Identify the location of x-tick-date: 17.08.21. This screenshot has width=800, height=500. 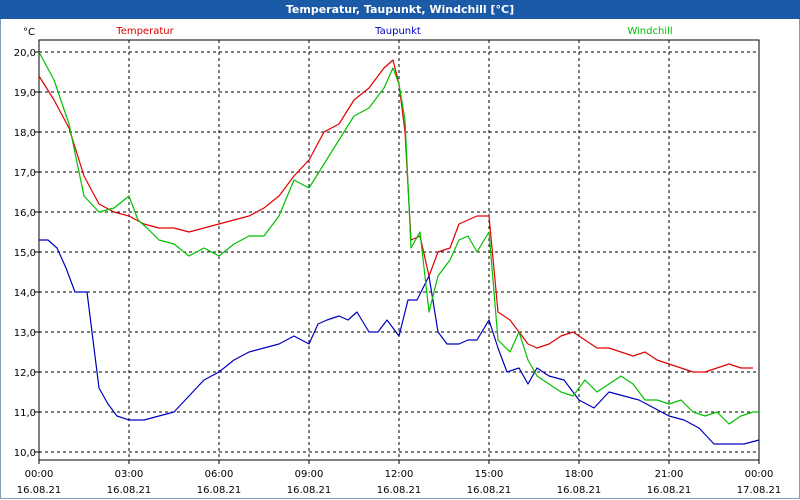
(759, 490).